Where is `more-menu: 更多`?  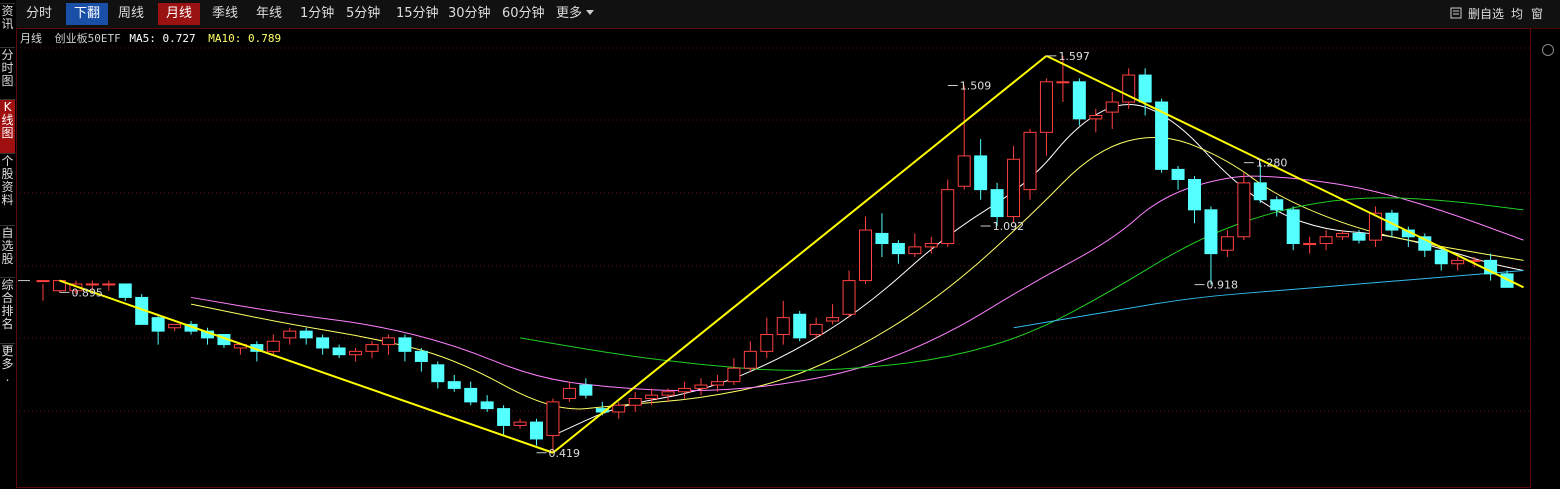 more-menu: 更多 is located at coordinates (575, 14).